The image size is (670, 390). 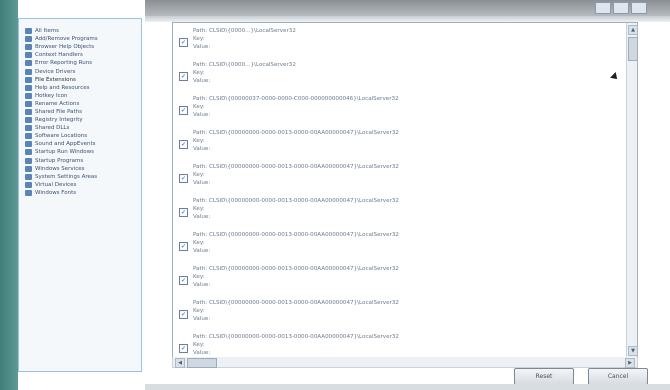 I want to click on sidebar-item: Device Drivers, so click(x=81, y=71).